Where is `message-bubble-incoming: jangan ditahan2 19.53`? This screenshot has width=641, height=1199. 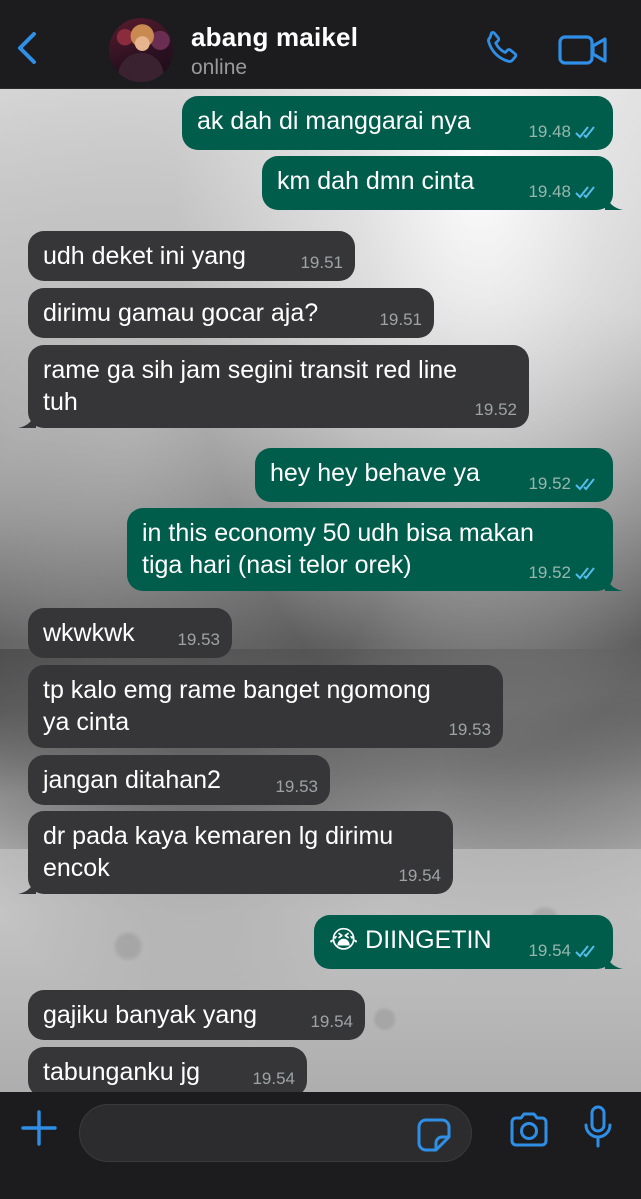 message-bubble-incoming: jangan ditahan2 19.53 is located at coordinates (179, 780).